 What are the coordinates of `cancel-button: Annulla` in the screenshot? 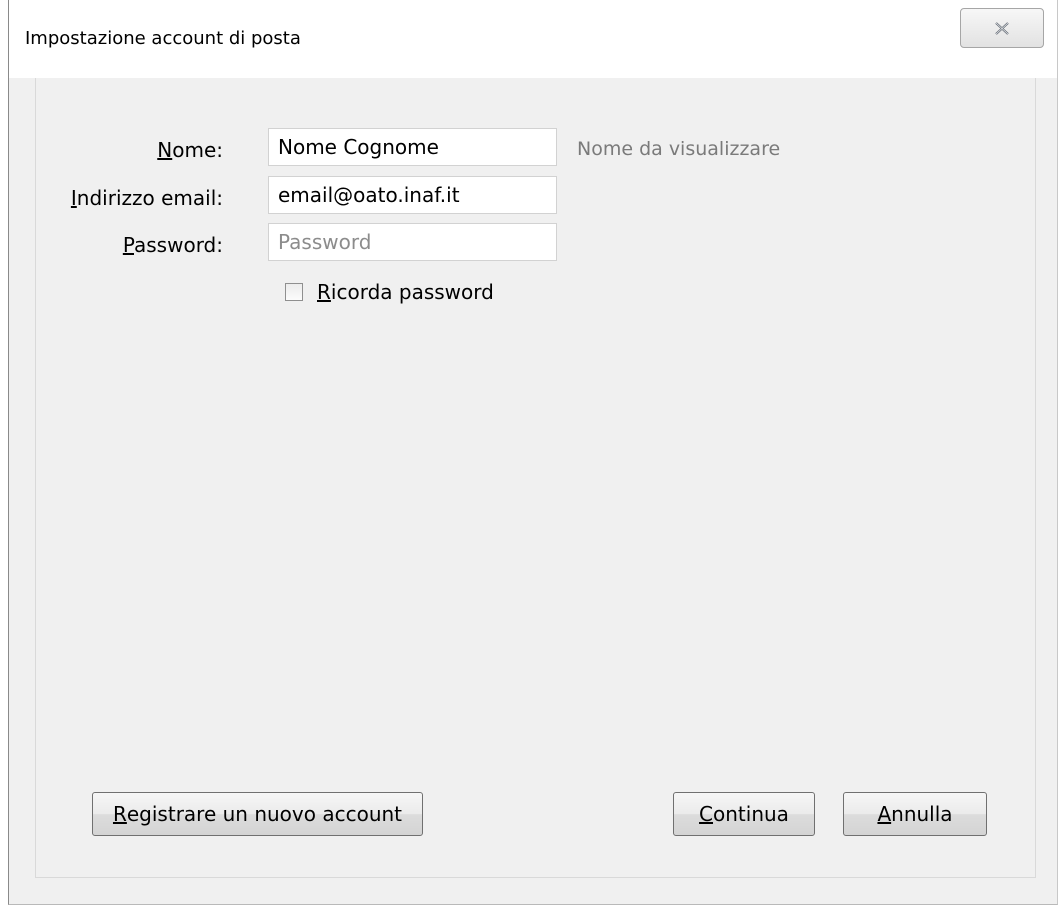 It's located at (915, 814).